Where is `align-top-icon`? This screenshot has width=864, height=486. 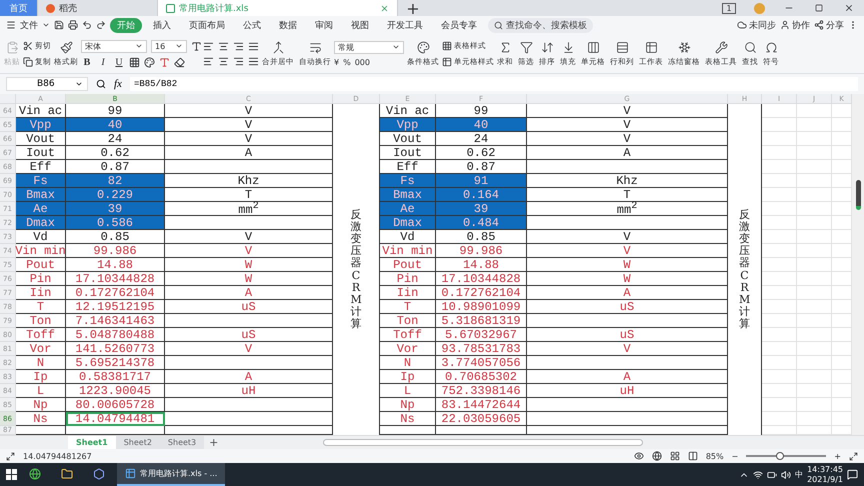
align-top-icon is located at coordinates (208, 46).